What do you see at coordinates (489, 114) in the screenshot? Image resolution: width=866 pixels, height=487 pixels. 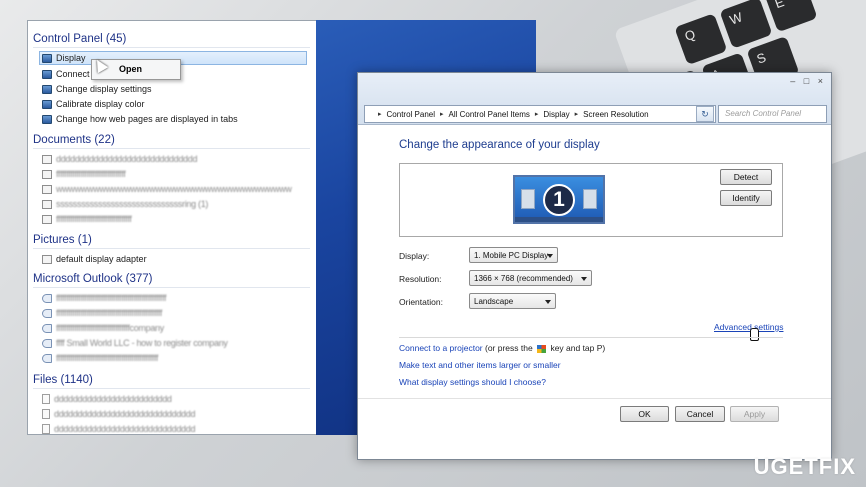 I see `breadcrumb-all-items: All Control Panel Items` at bounding box center [489, 114].